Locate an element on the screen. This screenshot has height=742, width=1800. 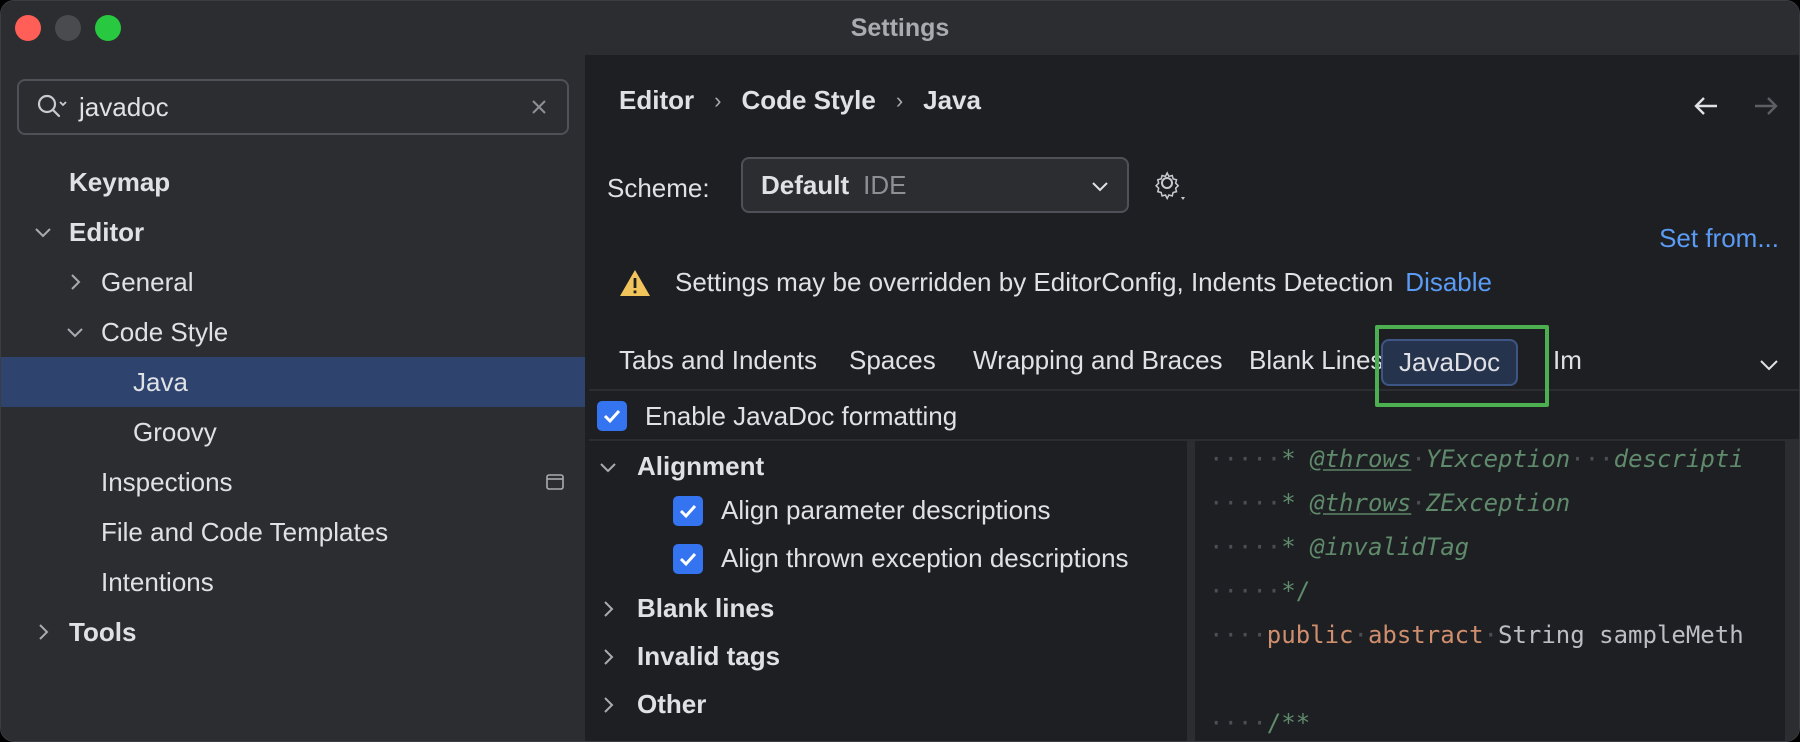
tab-javadoc: JavaDoc is located at coordinates (1450, 362).